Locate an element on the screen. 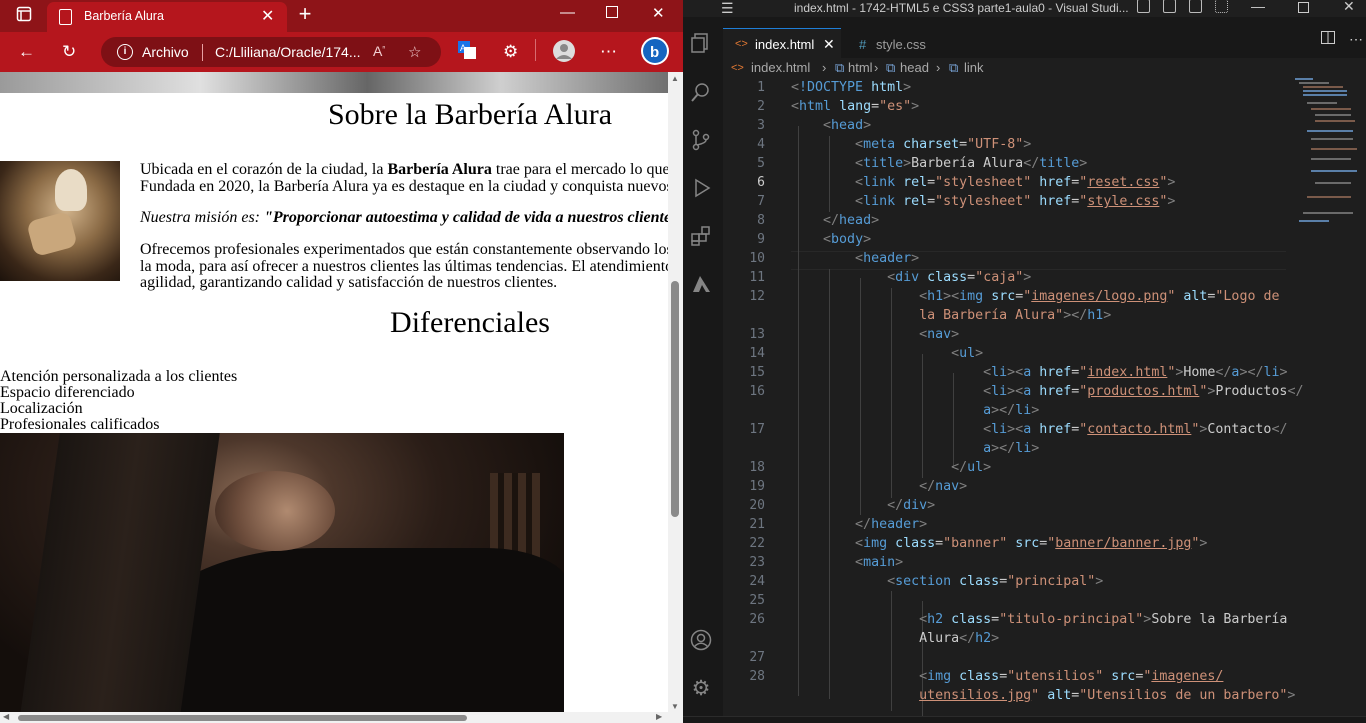 This screenshot has height=723, width=1366. menu-icon: ☰ is located at coordinates (727, 8).